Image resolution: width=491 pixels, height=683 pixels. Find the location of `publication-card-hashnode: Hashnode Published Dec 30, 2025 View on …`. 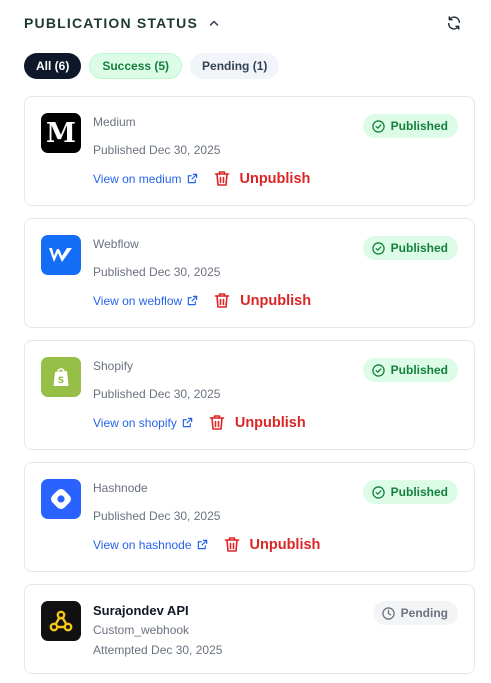

publication-card-hashnode: Hashnode Published Dec 30, 2025 View on … is located at coordinates (249, 517).